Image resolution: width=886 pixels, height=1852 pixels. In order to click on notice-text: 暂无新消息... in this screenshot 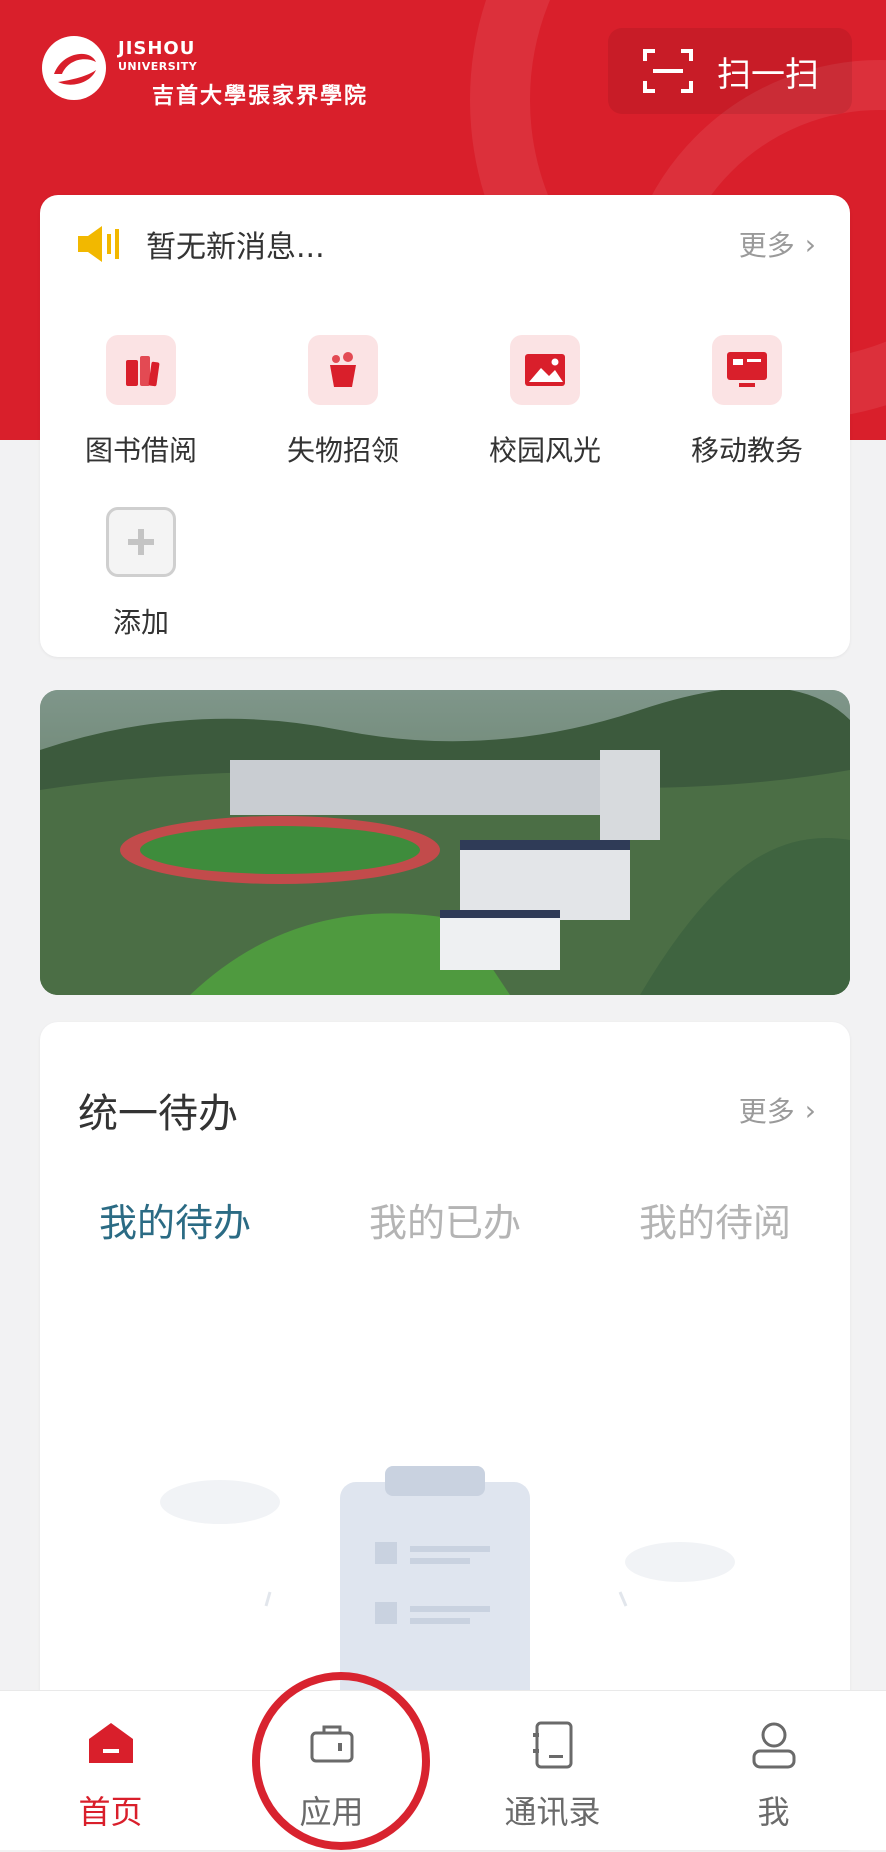, I will do `click(235, 247)`.